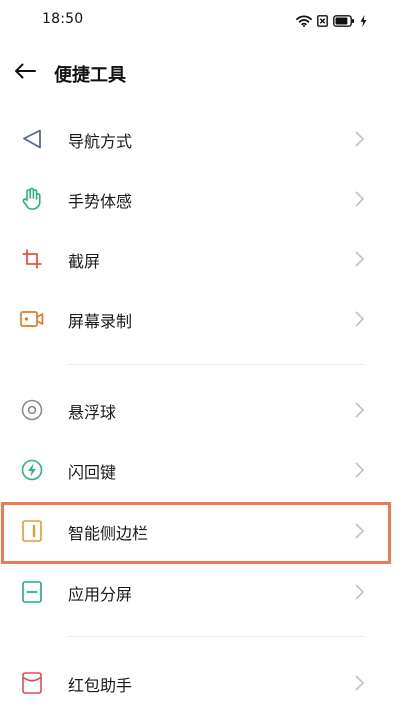 This screenshot has width=403, height=726. I want to click on list-item-navigation-mode: 导航方式, so click(201, 139).